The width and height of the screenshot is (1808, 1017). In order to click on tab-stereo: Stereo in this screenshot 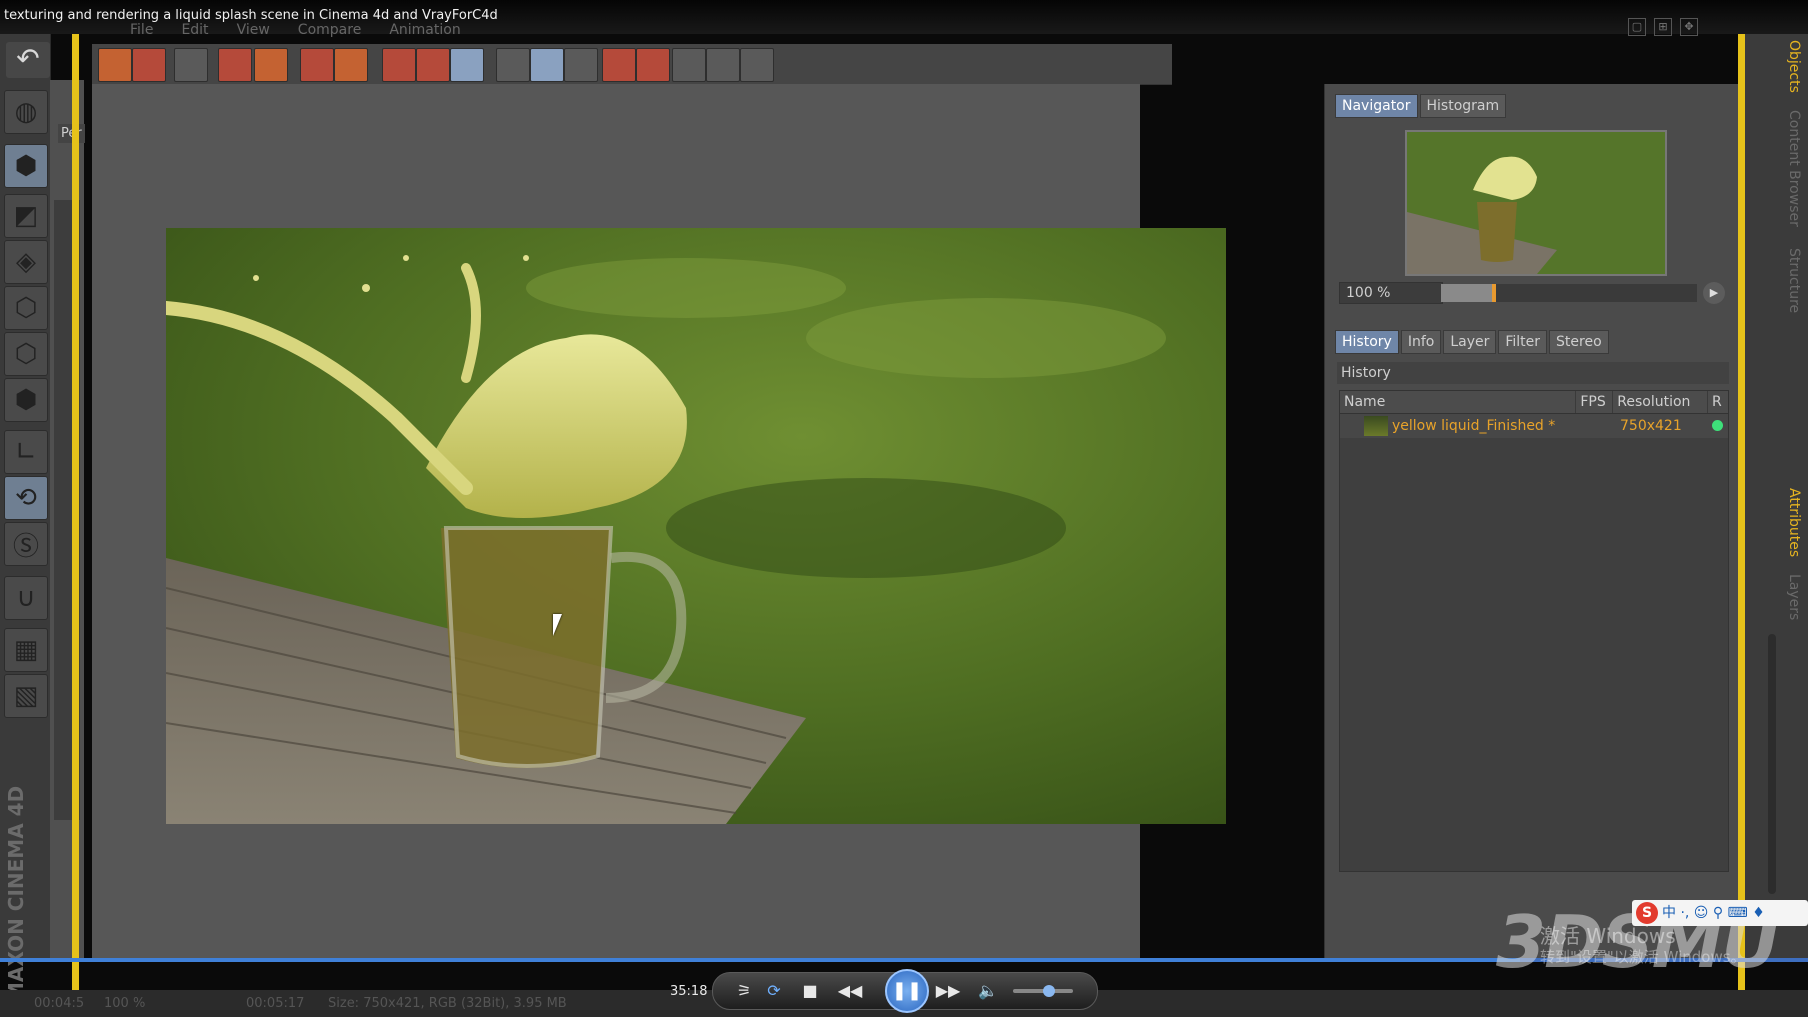, I will do `click(1579, 342)`.